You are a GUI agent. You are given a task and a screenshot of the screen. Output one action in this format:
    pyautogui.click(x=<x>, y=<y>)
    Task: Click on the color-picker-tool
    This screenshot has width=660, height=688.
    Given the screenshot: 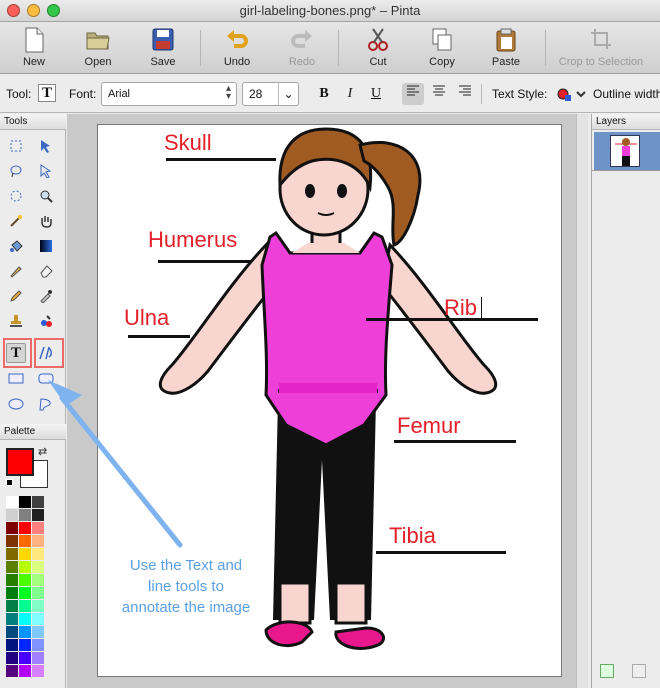 What is the action you would take?
    pyautogui.click(x=46, y=296)
    